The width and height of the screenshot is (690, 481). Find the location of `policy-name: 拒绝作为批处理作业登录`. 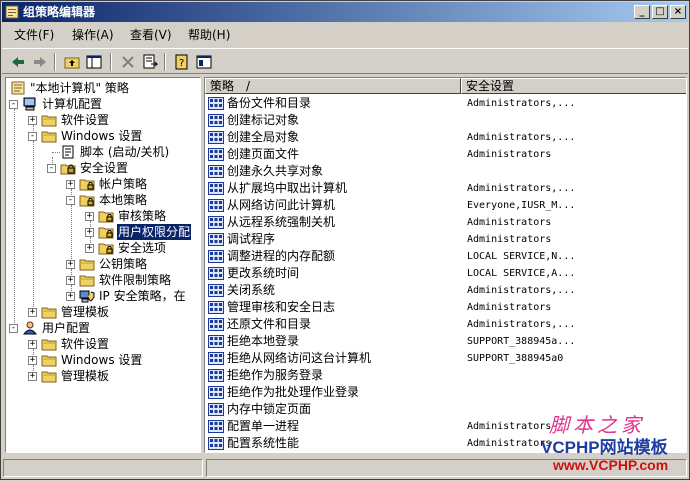

policy-name: 拒绝作为批处理作业登录 is located at coordinates (293, 392).